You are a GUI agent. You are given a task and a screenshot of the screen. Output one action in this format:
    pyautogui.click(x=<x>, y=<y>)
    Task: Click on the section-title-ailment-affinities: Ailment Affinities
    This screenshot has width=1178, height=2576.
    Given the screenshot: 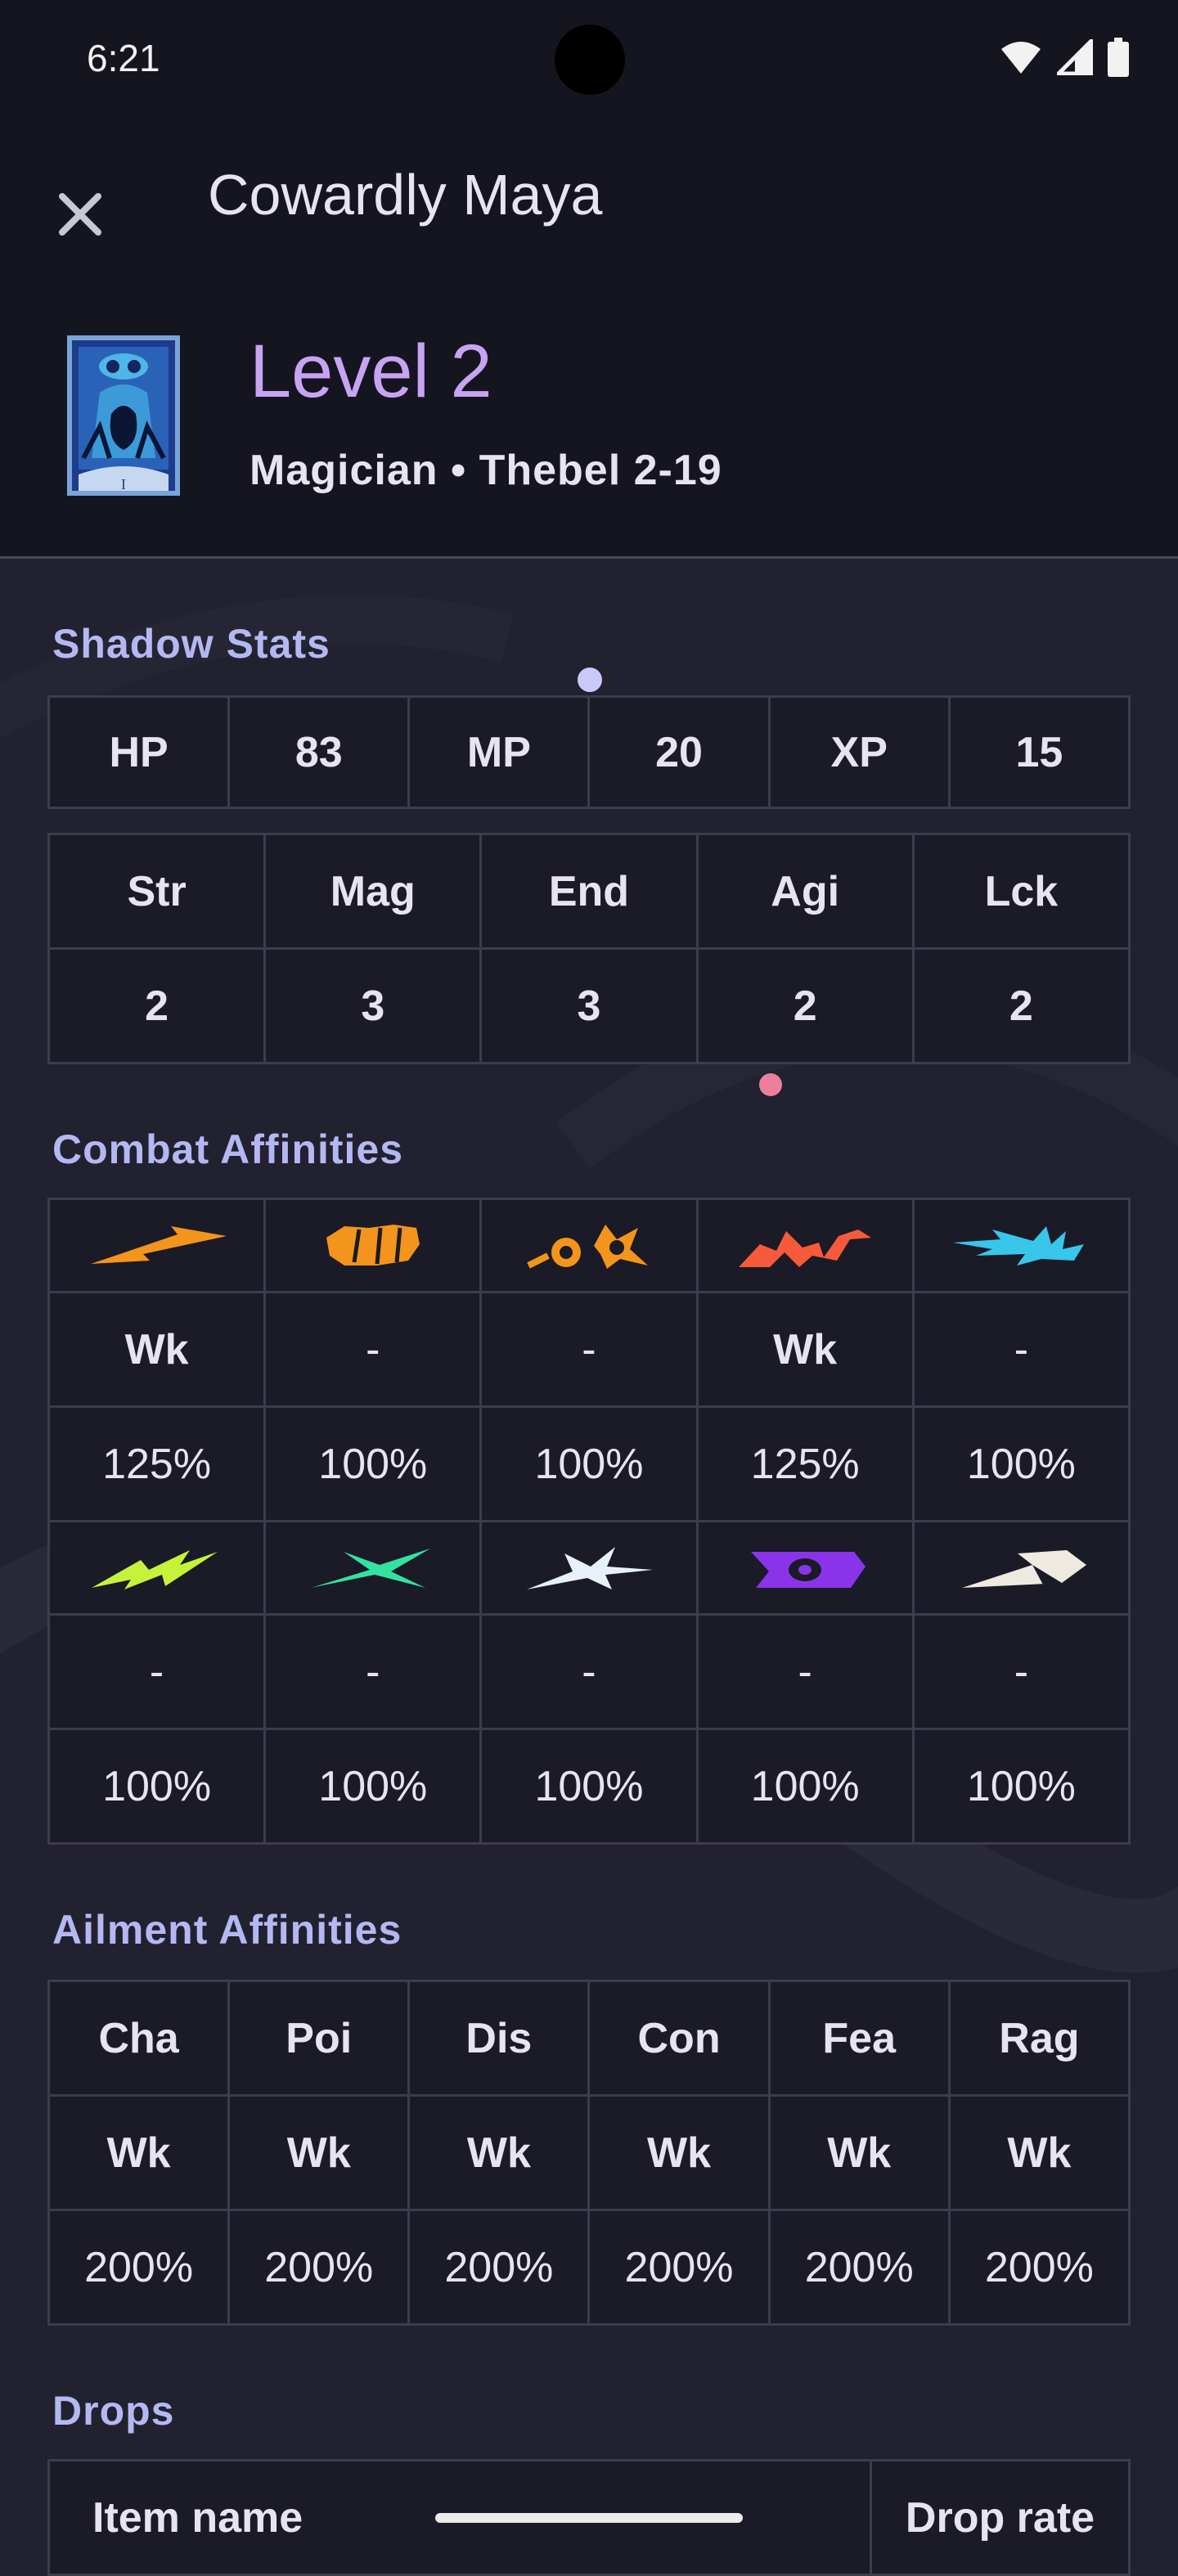 What is the action you would take?
    pyautogui.click(x=227, y=1930)
    